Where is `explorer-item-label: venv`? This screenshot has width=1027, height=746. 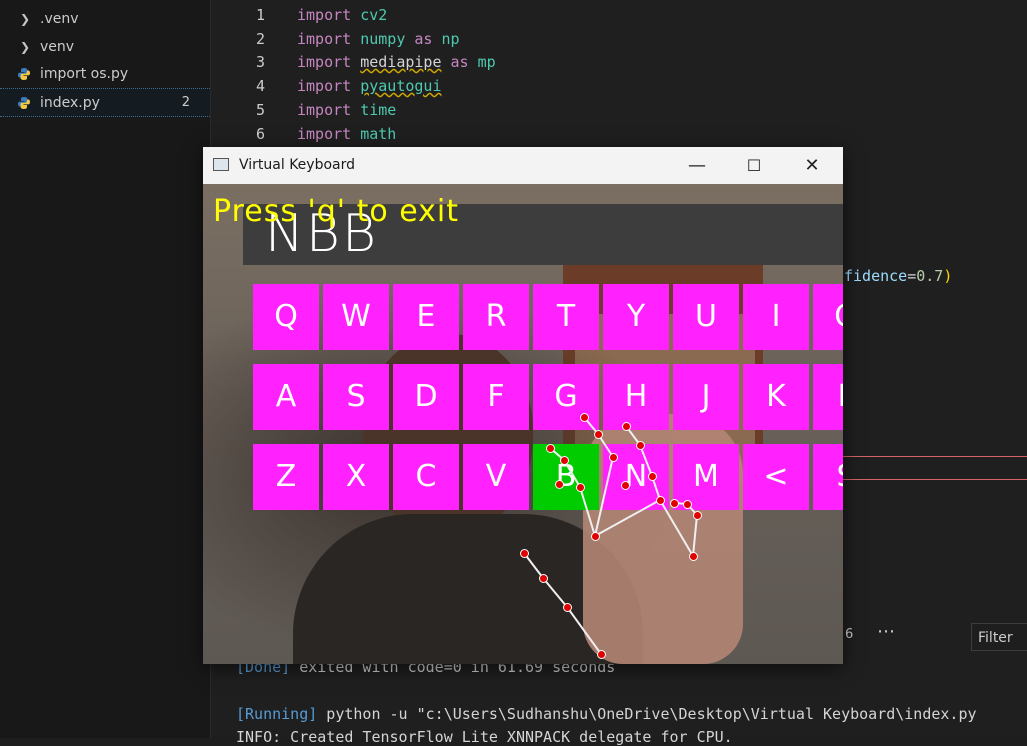 explorer-item-label: venv is located at coordinates (57, 46).